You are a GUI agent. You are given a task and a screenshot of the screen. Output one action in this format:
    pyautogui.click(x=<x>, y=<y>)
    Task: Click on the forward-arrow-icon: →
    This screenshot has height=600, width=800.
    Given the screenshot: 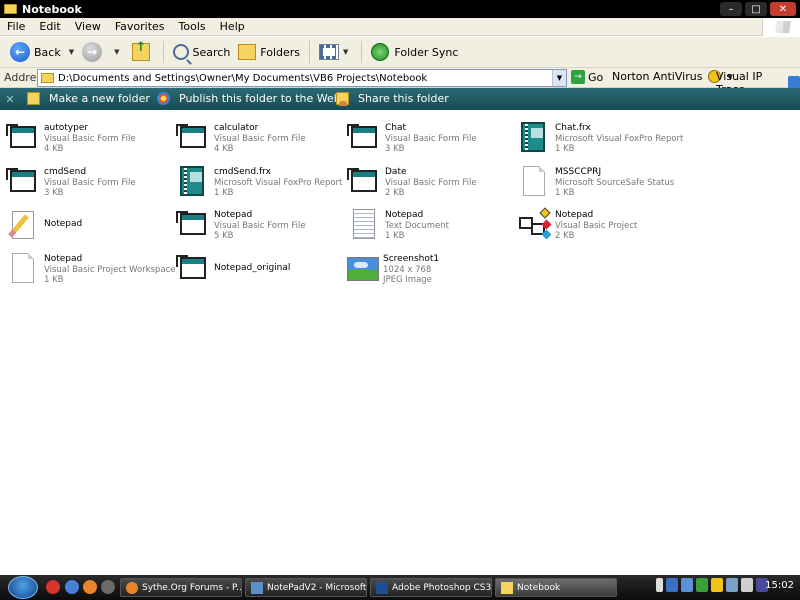 What is the action you would take?
    pyautogui.click(x=92, y=52)
    